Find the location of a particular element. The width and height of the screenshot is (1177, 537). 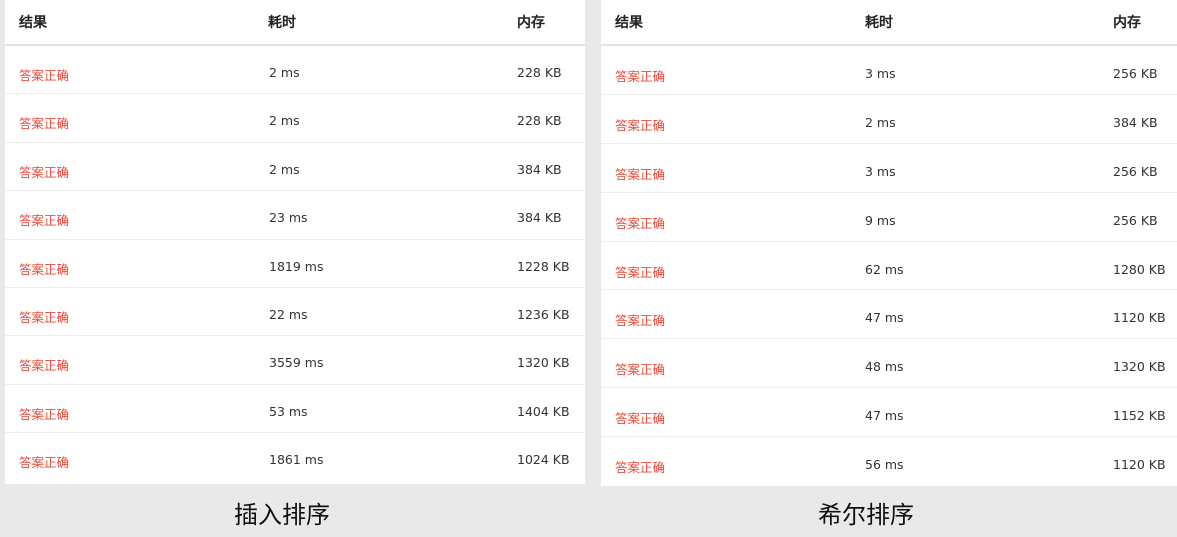

time-cell: 22 ms is located at coordinates (288, 314).